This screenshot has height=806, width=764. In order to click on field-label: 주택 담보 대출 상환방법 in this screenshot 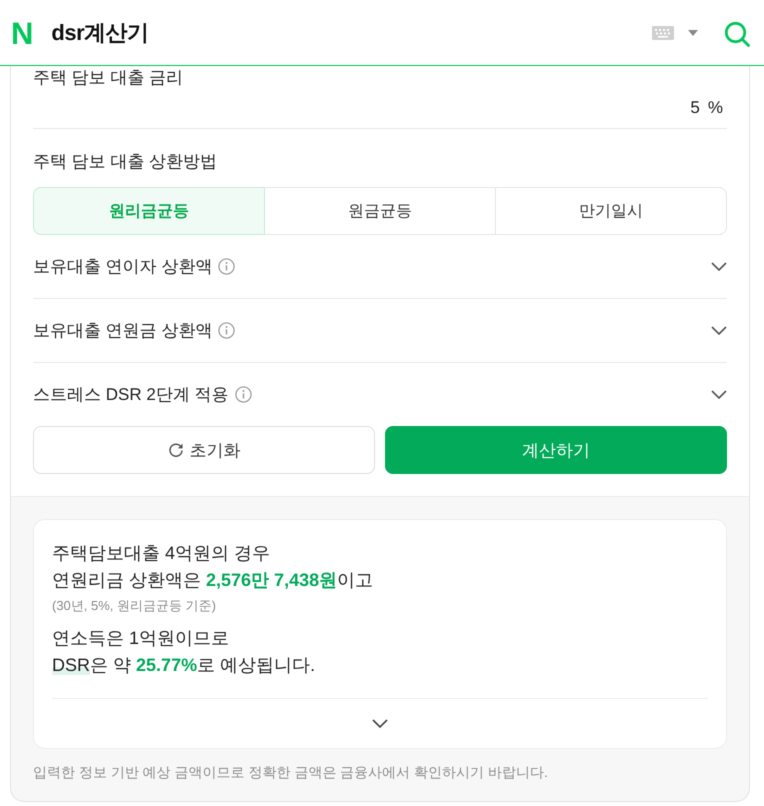, I will do `click(125, 162)`.